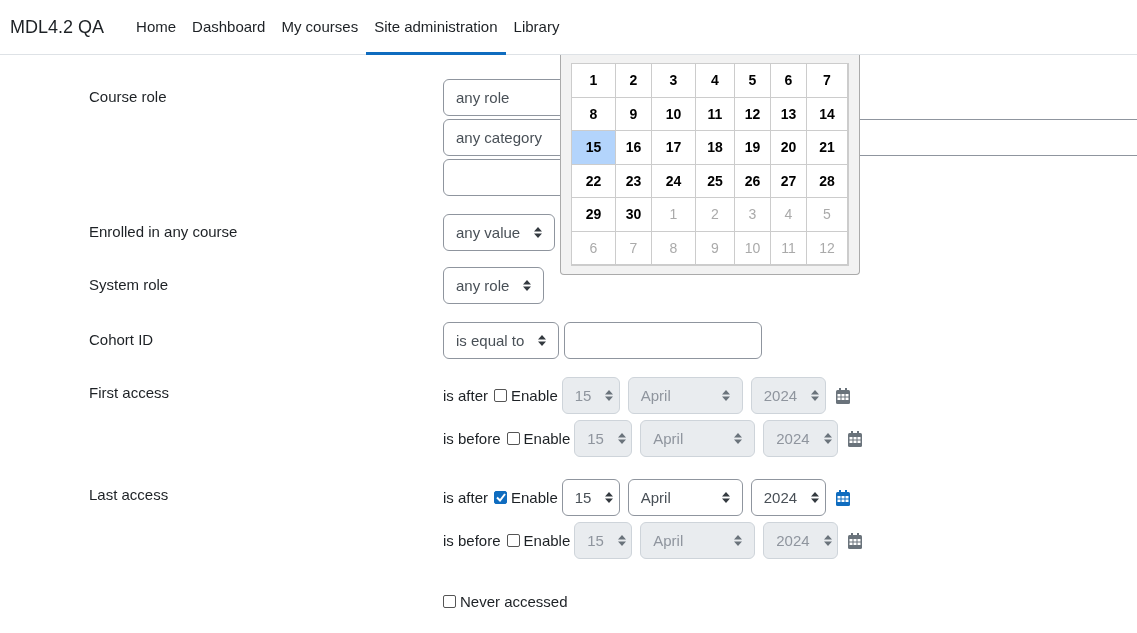 This screenshot has width=1137, height=633. I want to click on field-label: System role, so click(129, 284).